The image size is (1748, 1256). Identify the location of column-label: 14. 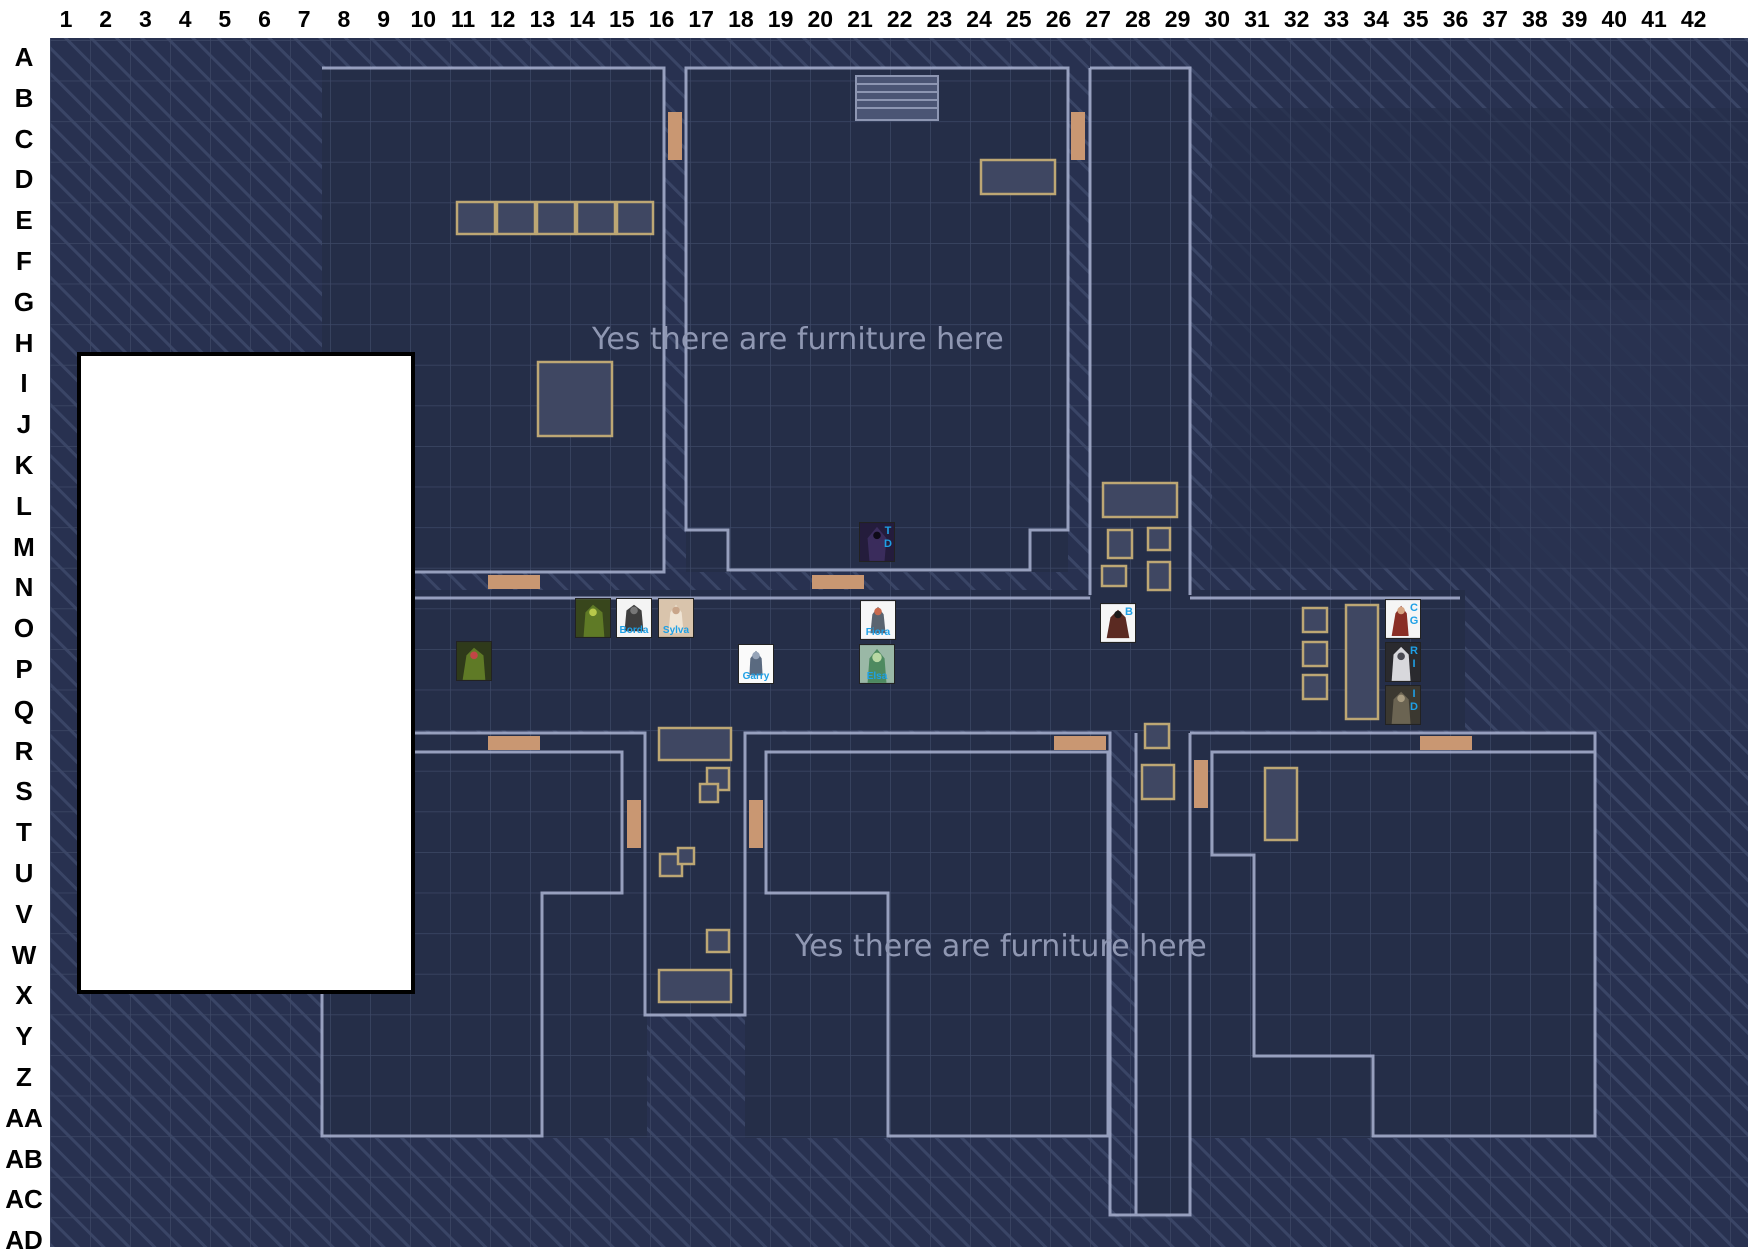
(582, 19).